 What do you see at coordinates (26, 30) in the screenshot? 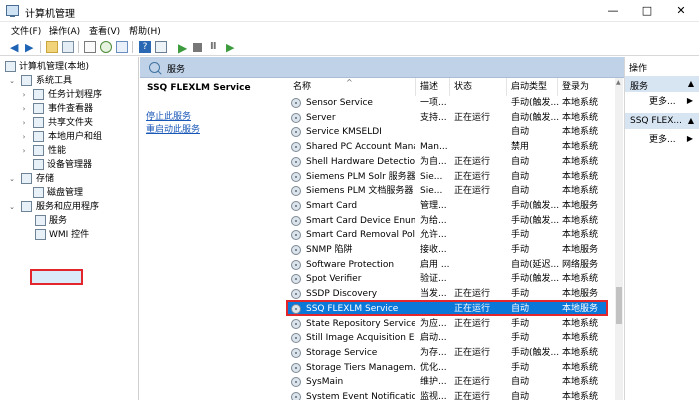
I see `menu-file: 文件(F)` at bounding box center [26, 30].